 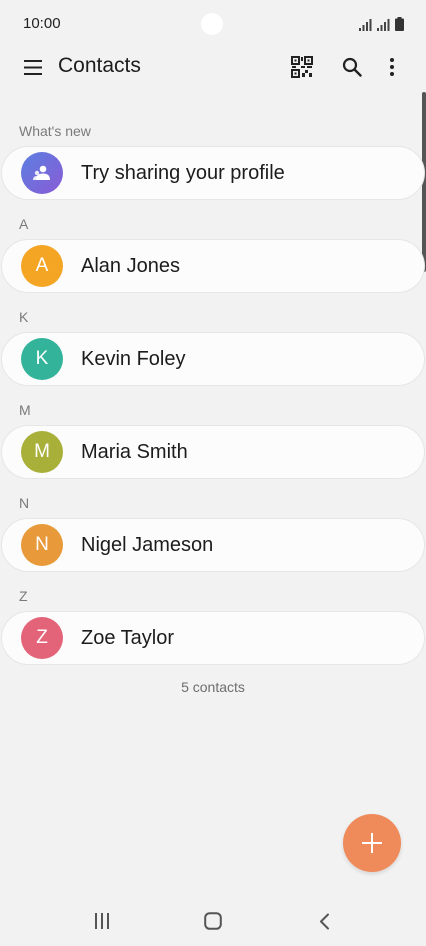 I want to click on search-button, so click(x=352, y=67).